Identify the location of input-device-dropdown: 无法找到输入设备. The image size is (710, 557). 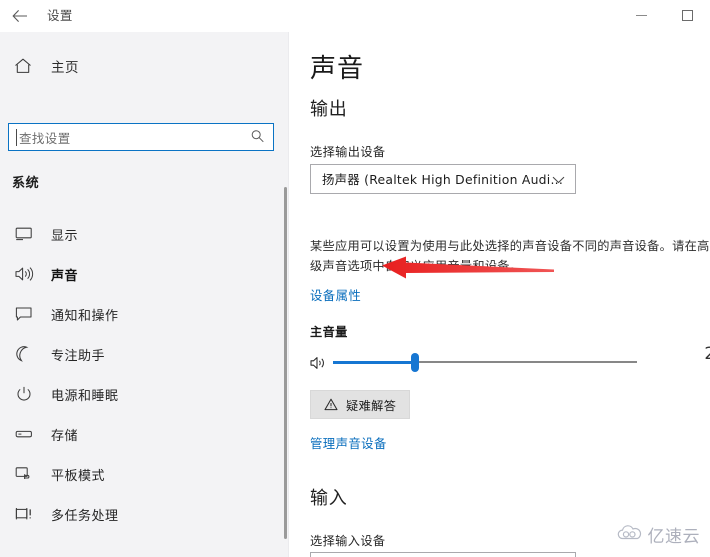
(443, 554).